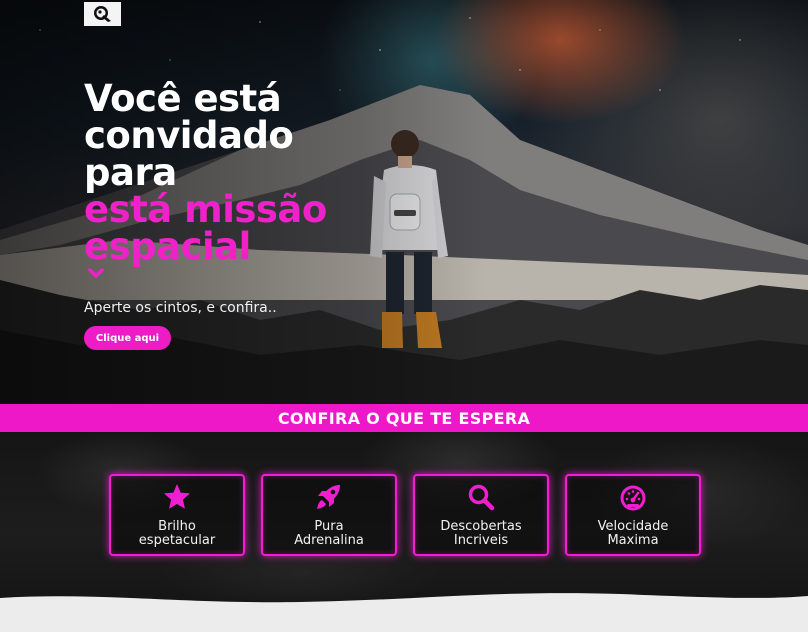  What do you see at coordinates (183, 98) in the screenshot?
I see `headline-line: Você está` at bounding box center [183, 98].